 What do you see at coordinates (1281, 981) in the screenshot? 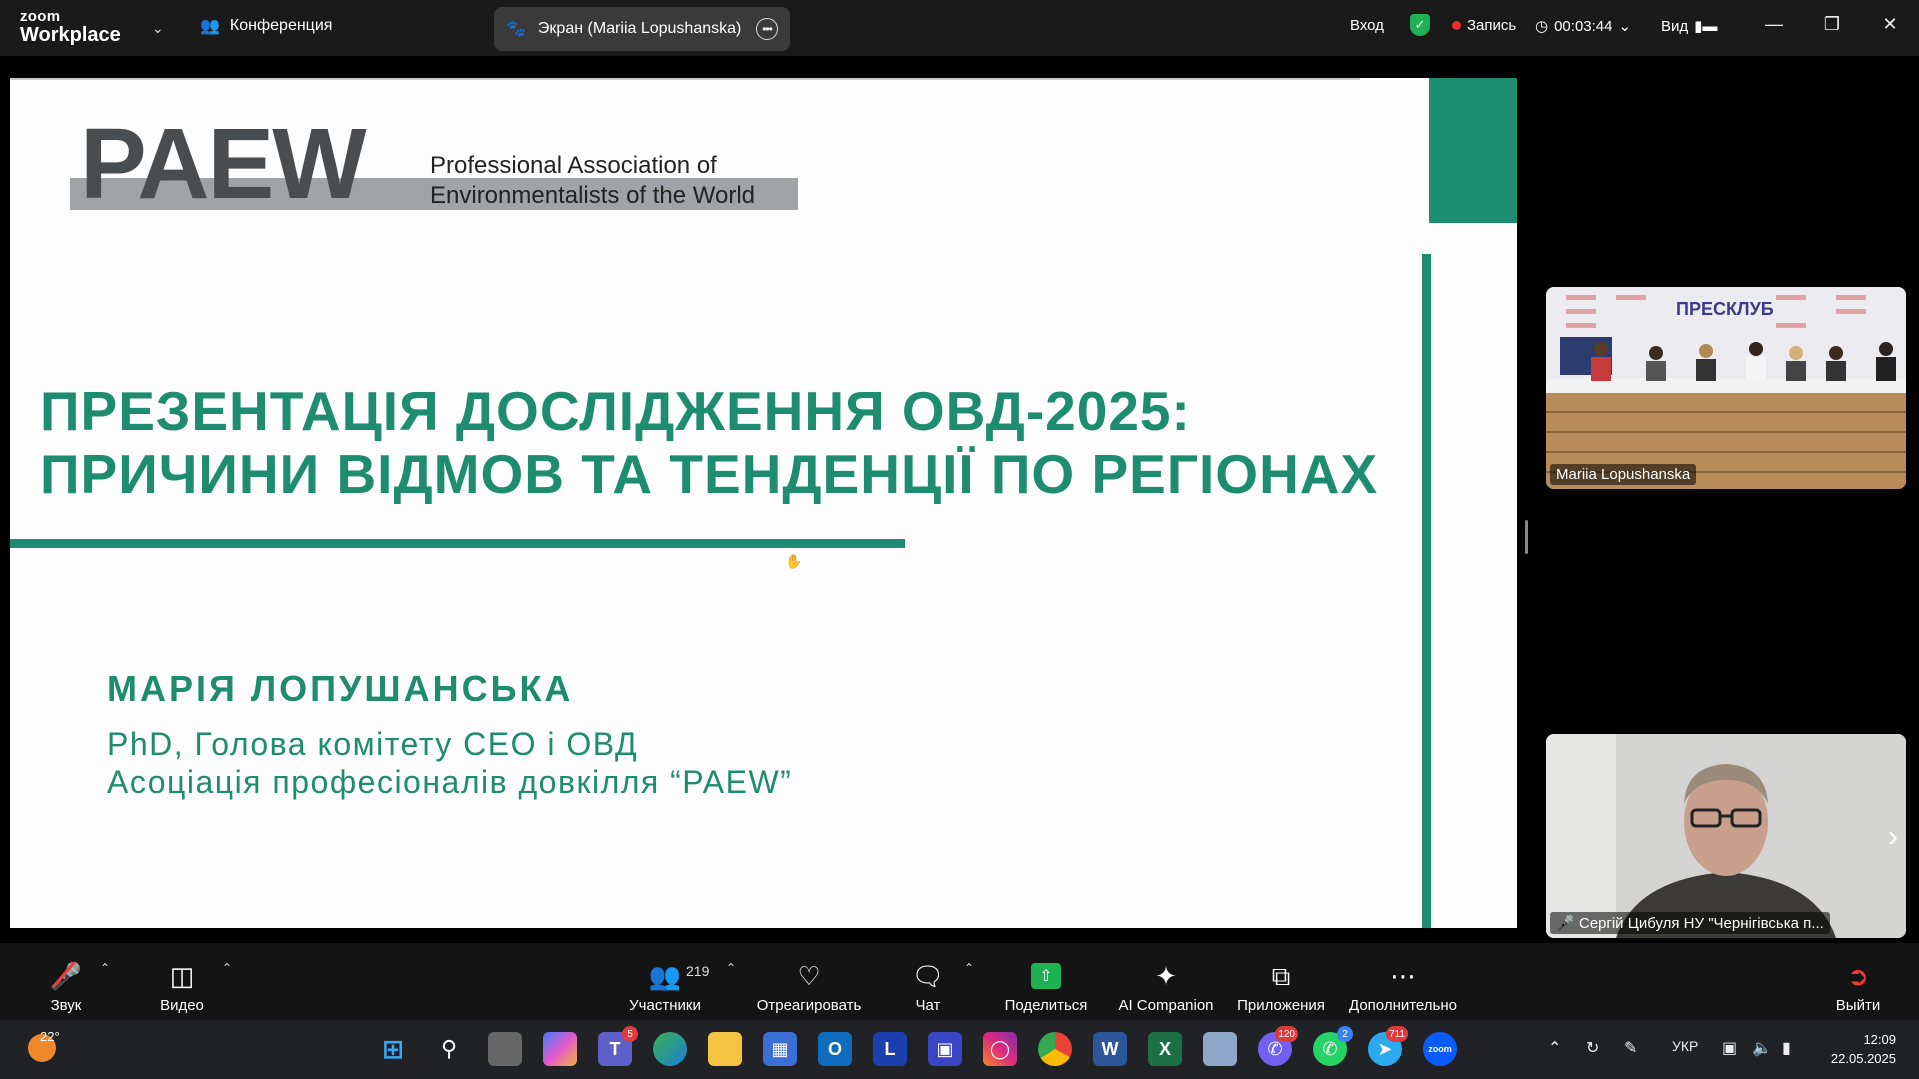
I see `apps-button: ⧉ Приложения` at bounding box center [1281, 981].